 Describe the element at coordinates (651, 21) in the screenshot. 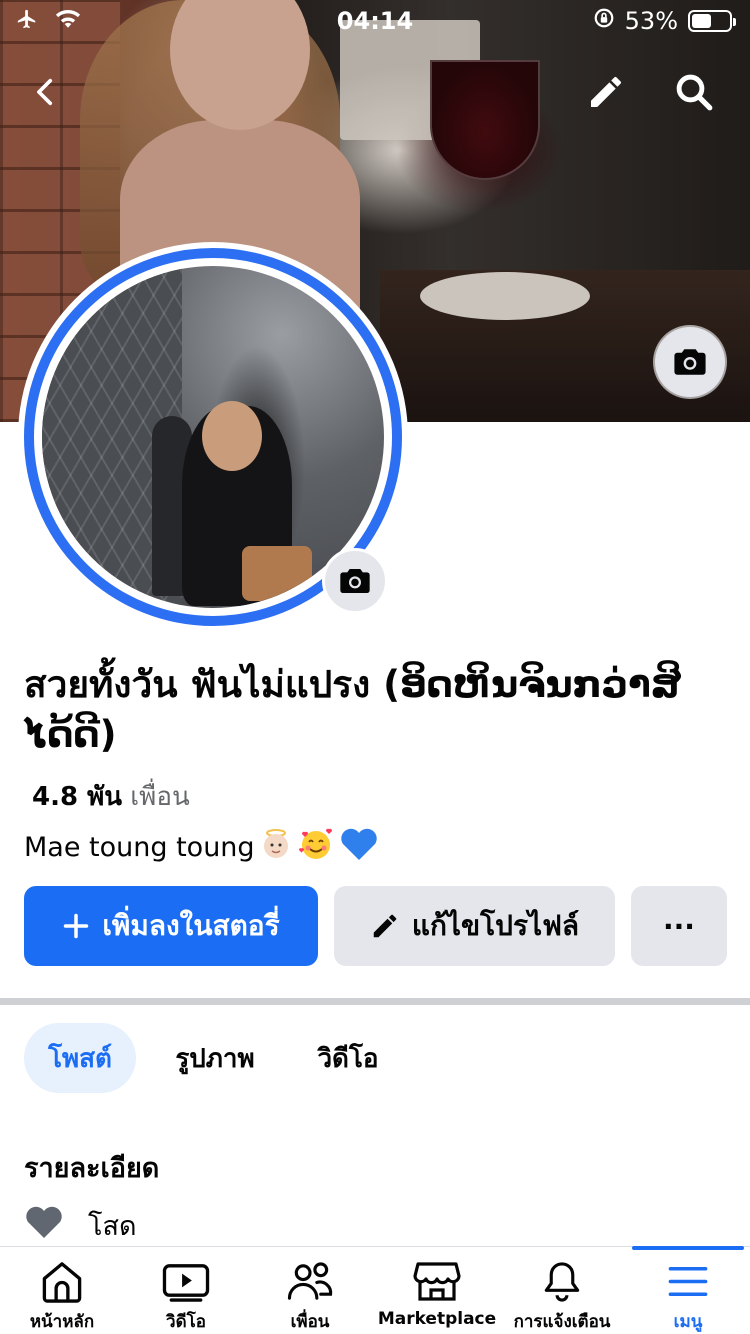

I see `battery-percent: 53%` at that location.